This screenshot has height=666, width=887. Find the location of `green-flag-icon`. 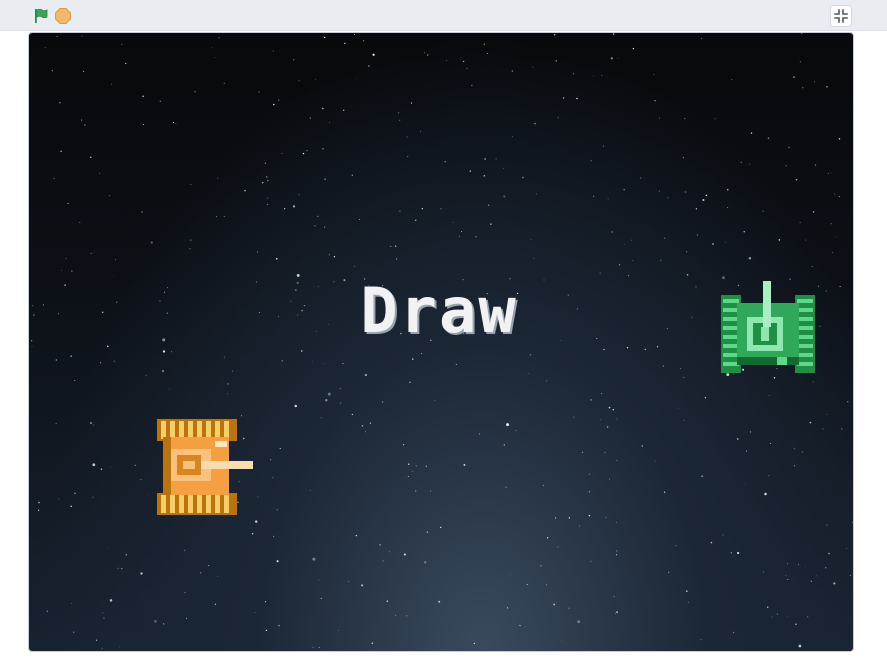

green-flag-icon is located at coordinates (41, 16).